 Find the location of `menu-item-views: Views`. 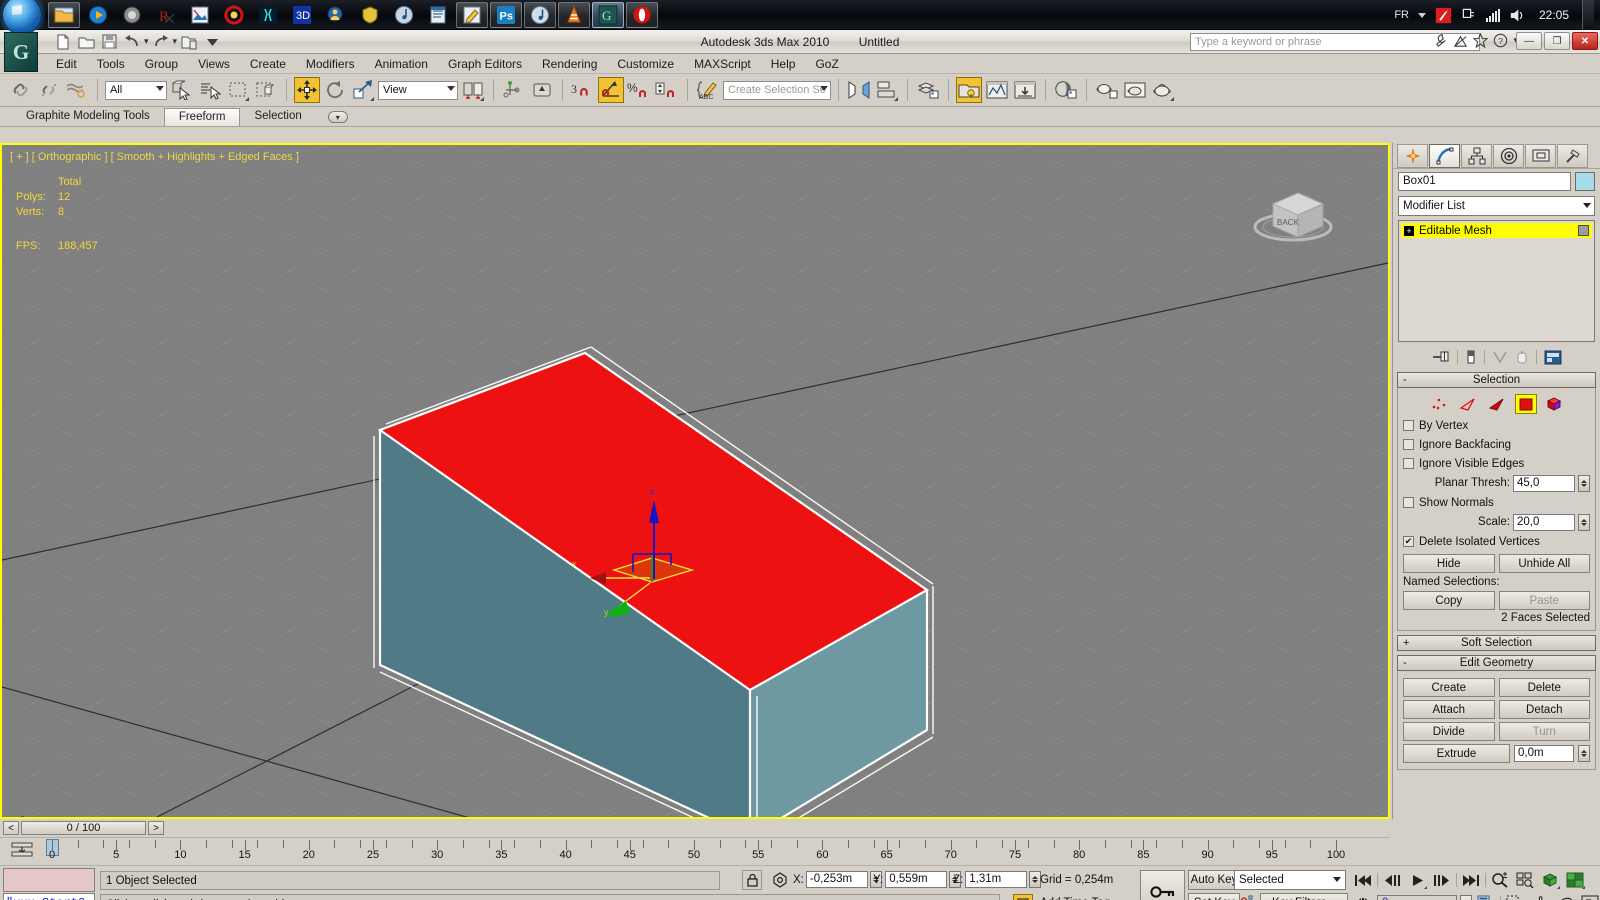

menu-item-views: Views is located at coordinates (214, 64).